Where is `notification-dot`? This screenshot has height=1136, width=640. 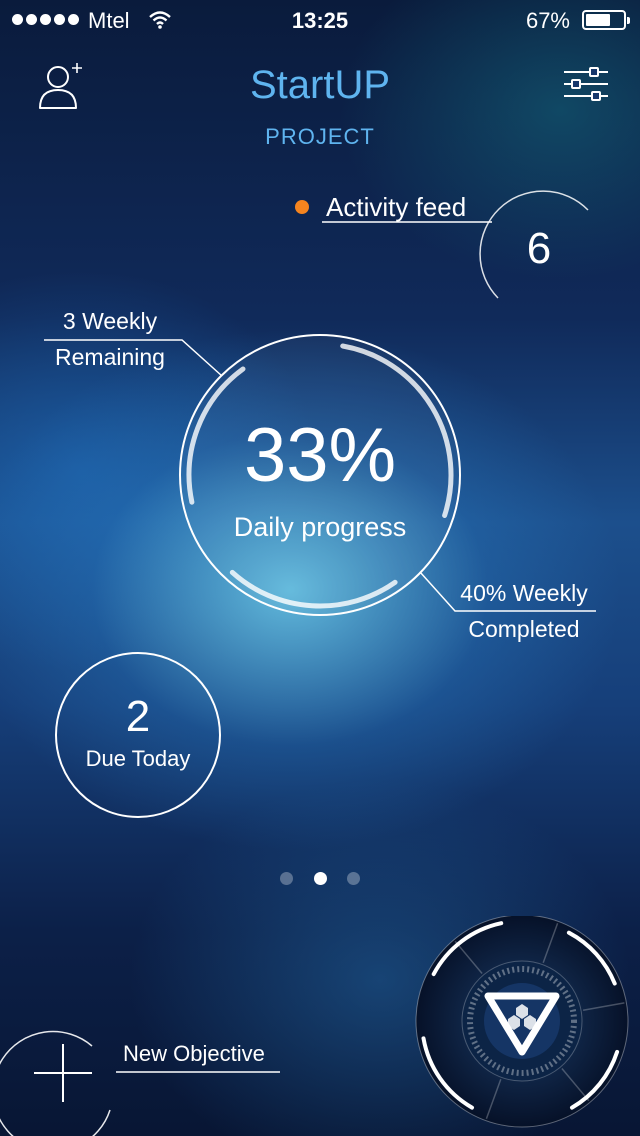
notification-dot is located at coordinates (302, 207).